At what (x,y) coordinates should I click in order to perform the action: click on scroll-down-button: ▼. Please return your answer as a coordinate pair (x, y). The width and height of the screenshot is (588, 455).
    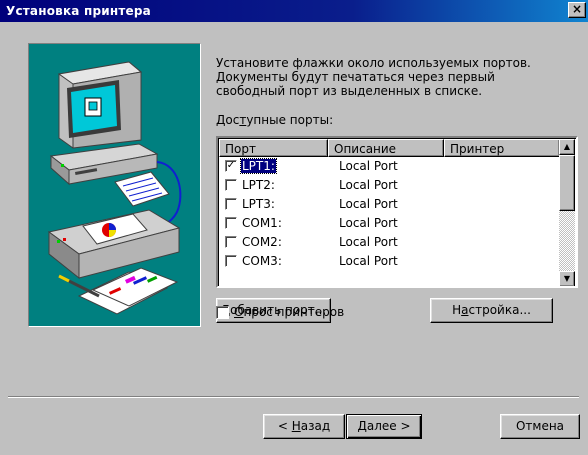
    Looking at the image, I should click on (567, 278).